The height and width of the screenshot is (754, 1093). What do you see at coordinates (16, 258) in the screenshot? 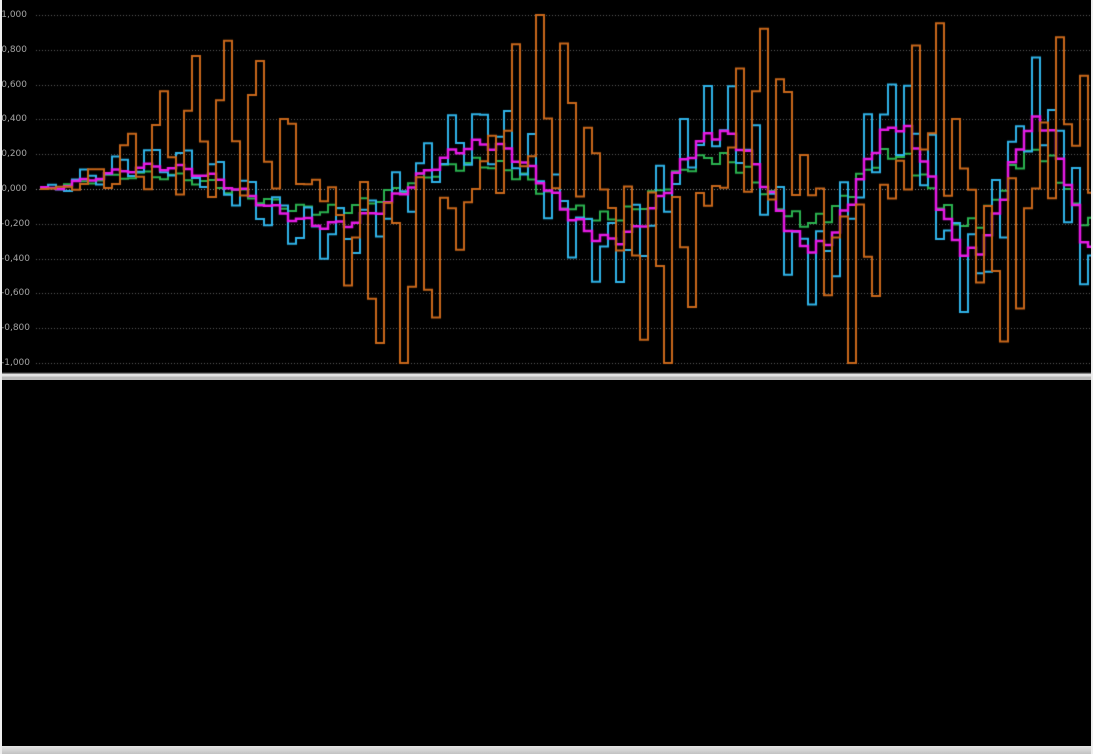
I see `y-tick-label: -0,400` at bounding box center [16, 258].